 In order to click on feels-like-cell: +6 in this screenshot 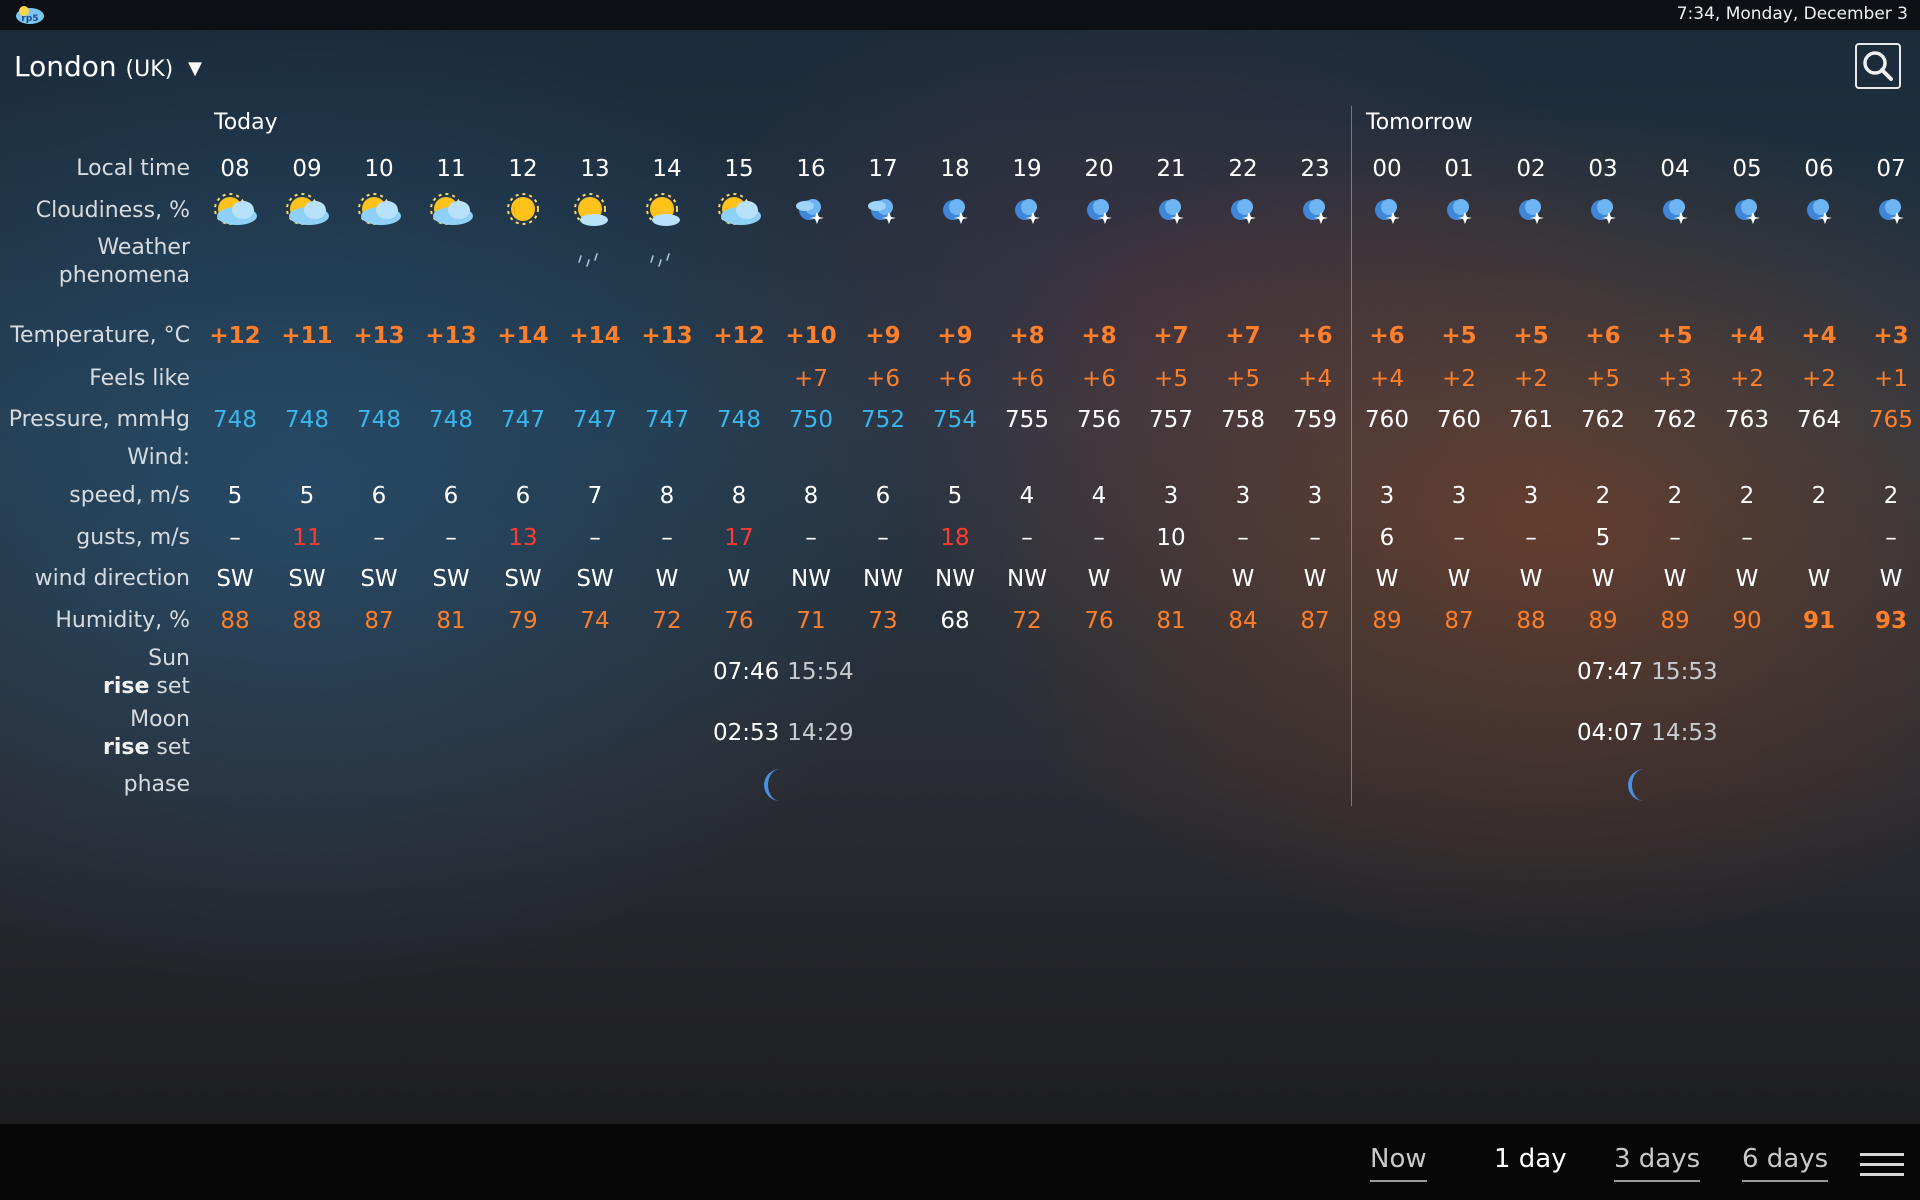, I will do `click(955, 379)`.